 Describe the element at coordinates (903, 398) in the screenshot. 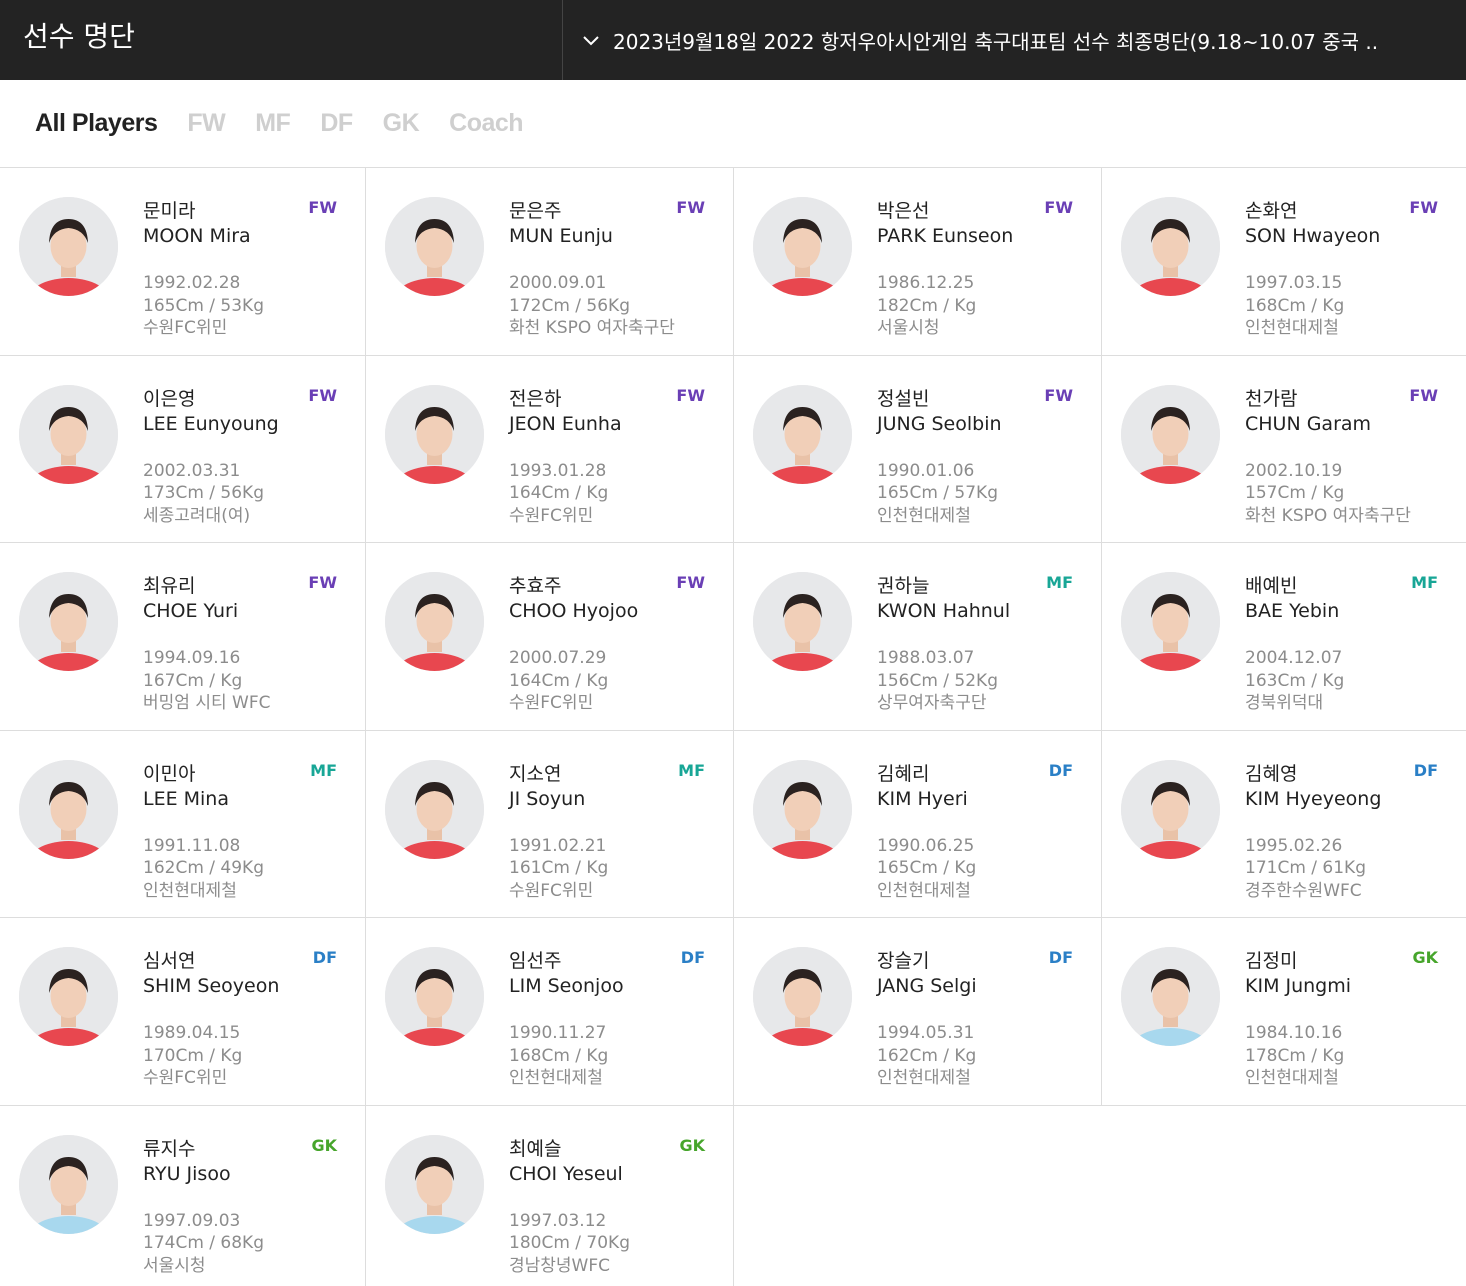

I see `player-name-korean: 정설빈` at that location.